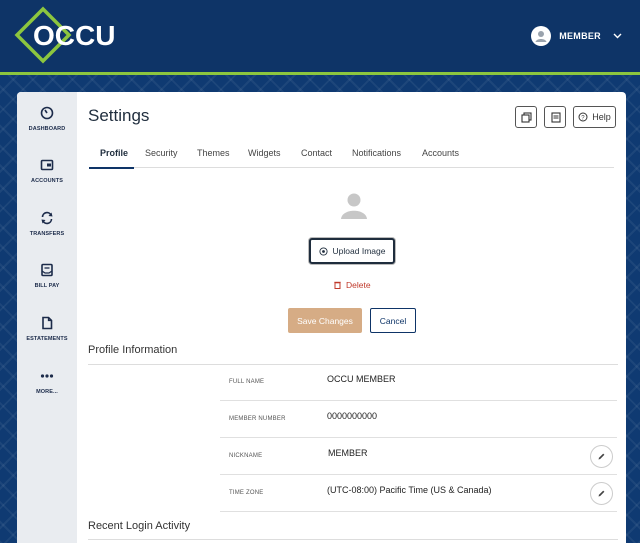 Image resolution: width=640 pixels, height=543 pixels. Describe the element at coordinates (348, 453) in the screenshot. I see `info-value: MEMBER` at that location.